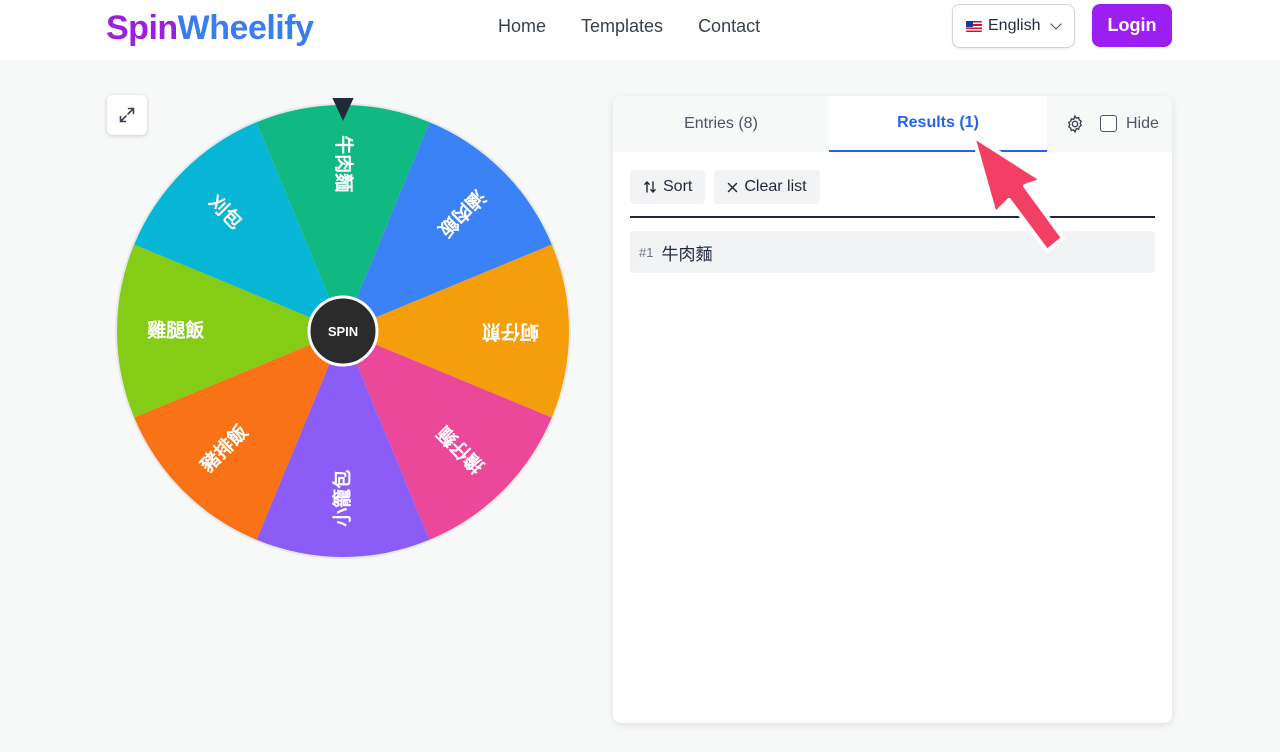 The image size is (1280, 752). Describe the element at coordinates (892, 252) in the screenshot. I see `result-item: #1 牛肉麵` at that location.